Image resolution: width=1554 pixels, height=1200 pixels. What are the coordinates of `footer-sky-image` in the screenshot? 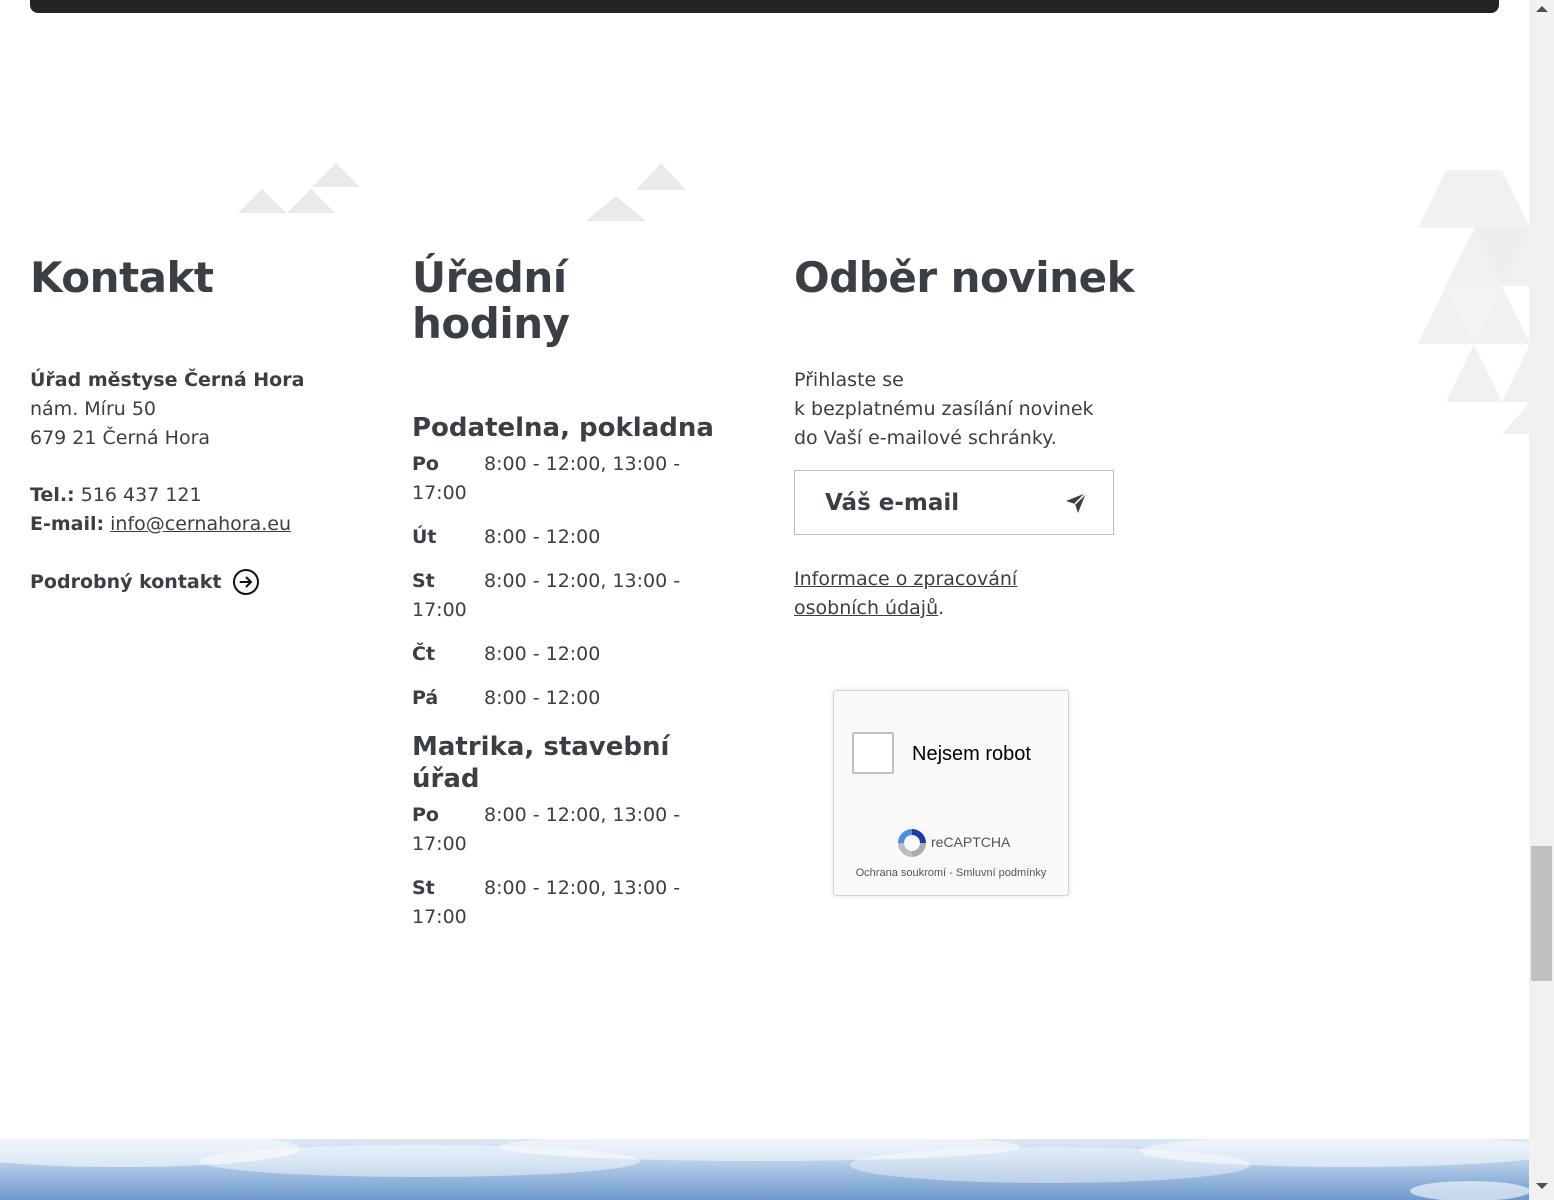 It's located at (764, 1169).